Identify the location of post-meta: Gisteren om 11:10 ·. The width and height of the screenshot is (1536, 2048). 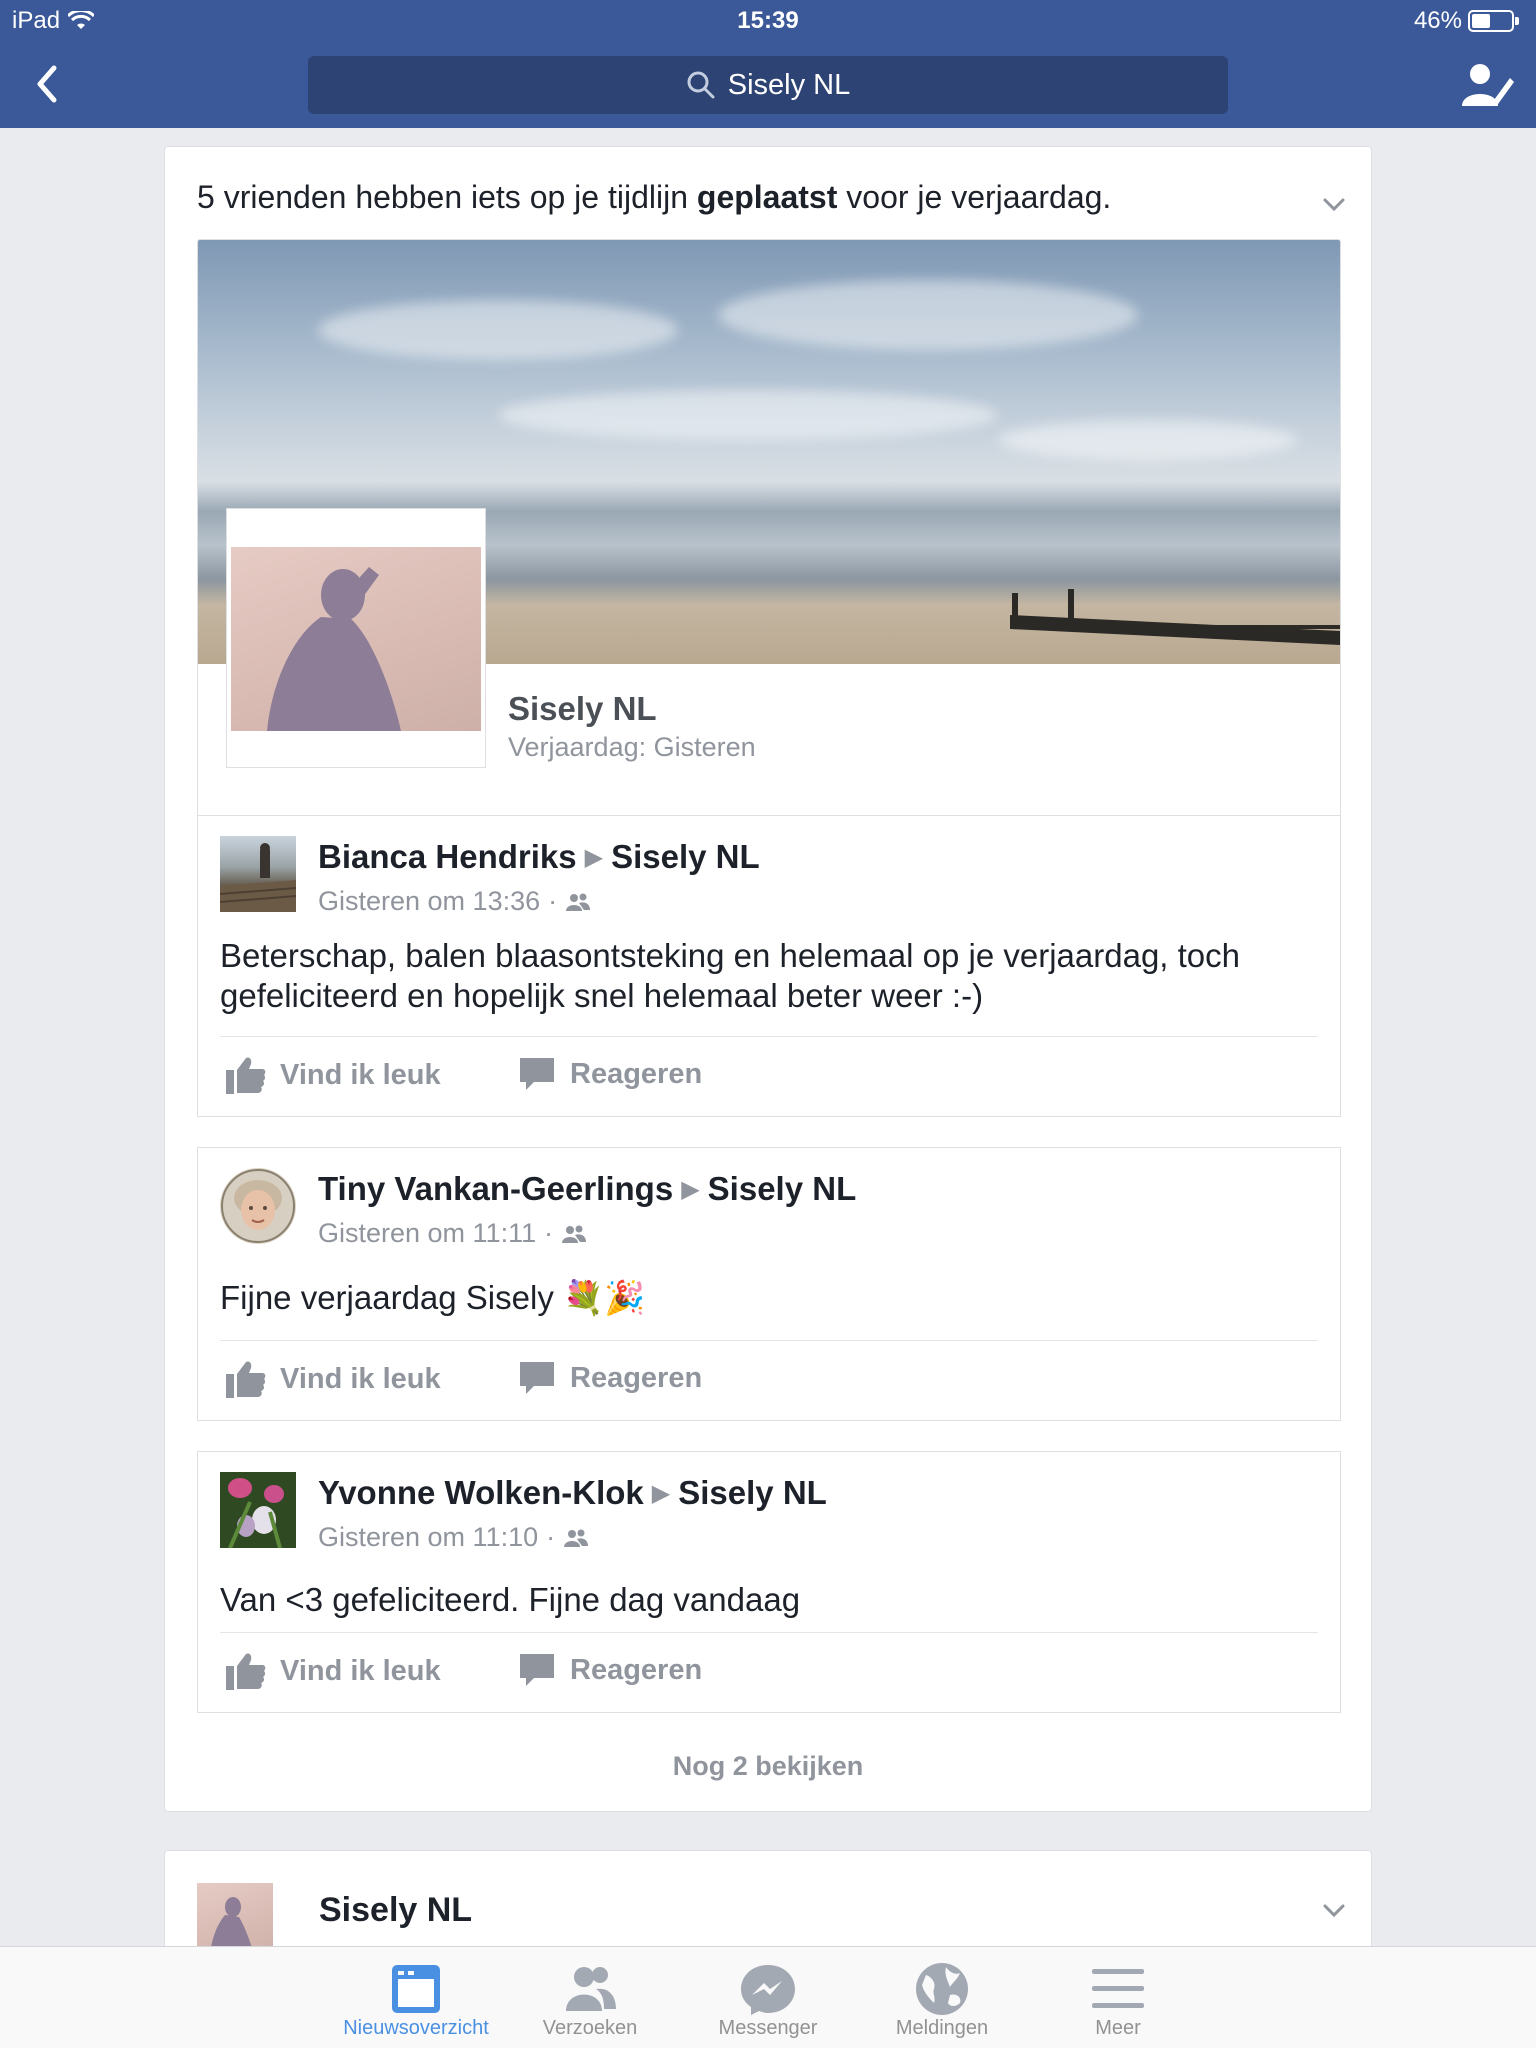
(453, 1537).